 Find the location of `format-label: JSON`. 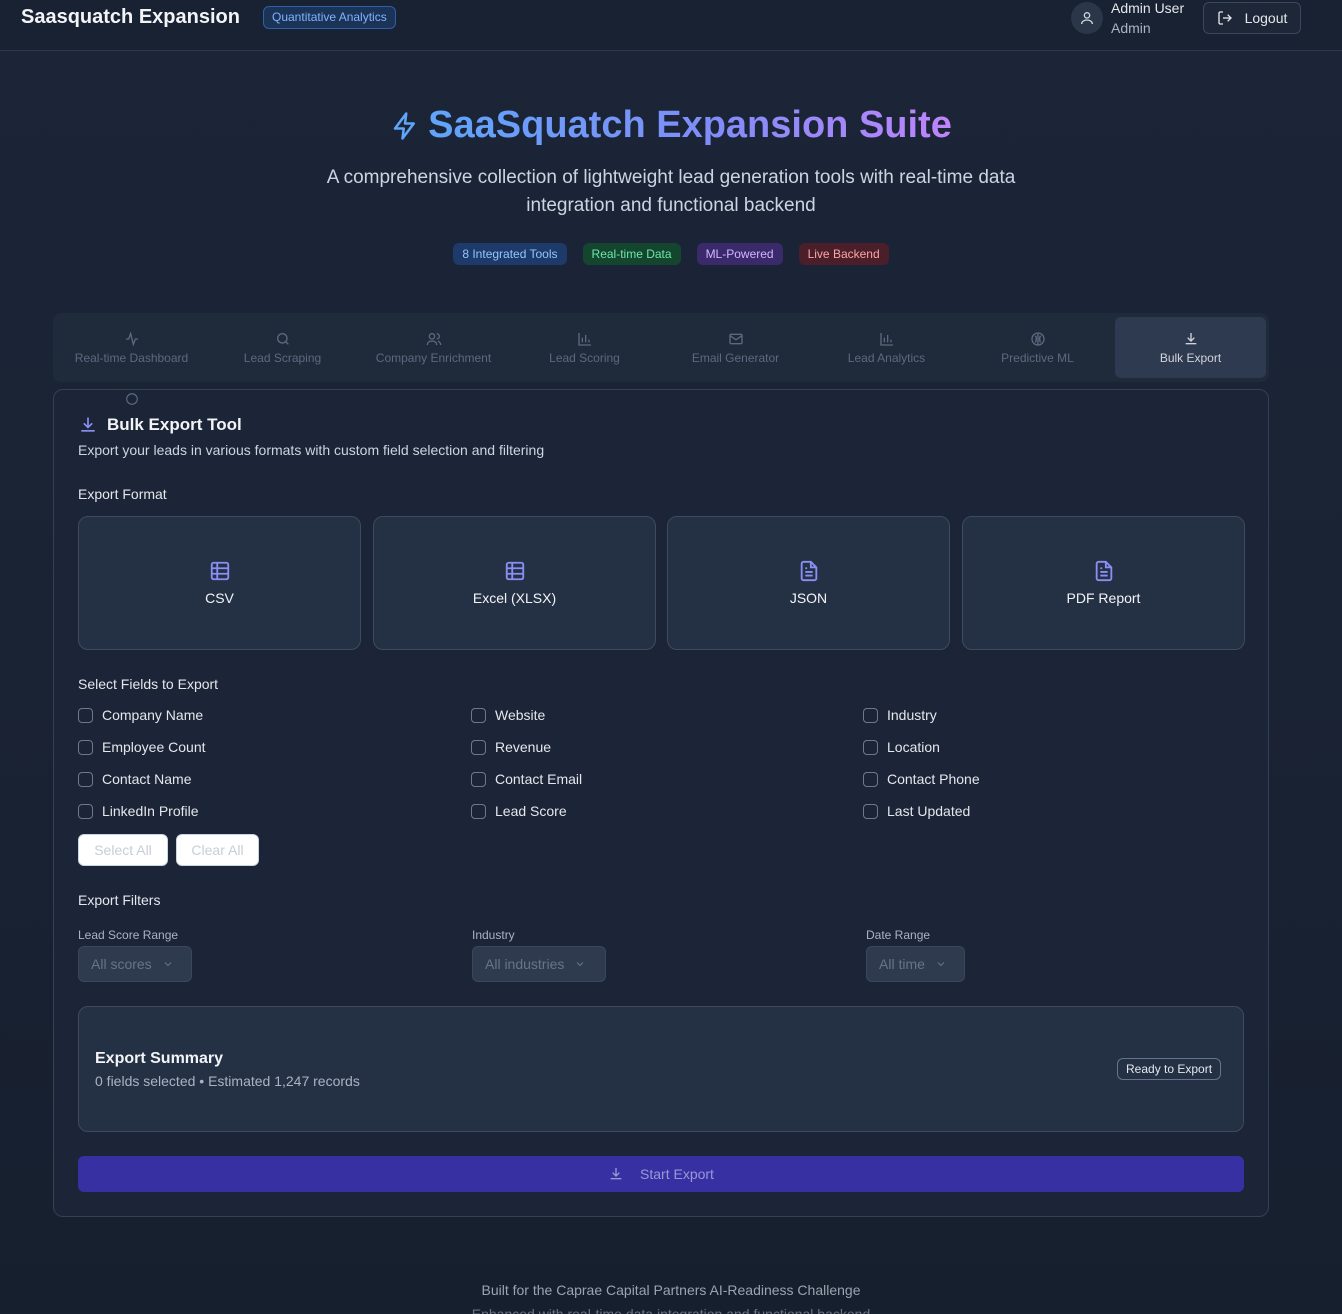

format-label: JSON is located at coordinates (808, 598).